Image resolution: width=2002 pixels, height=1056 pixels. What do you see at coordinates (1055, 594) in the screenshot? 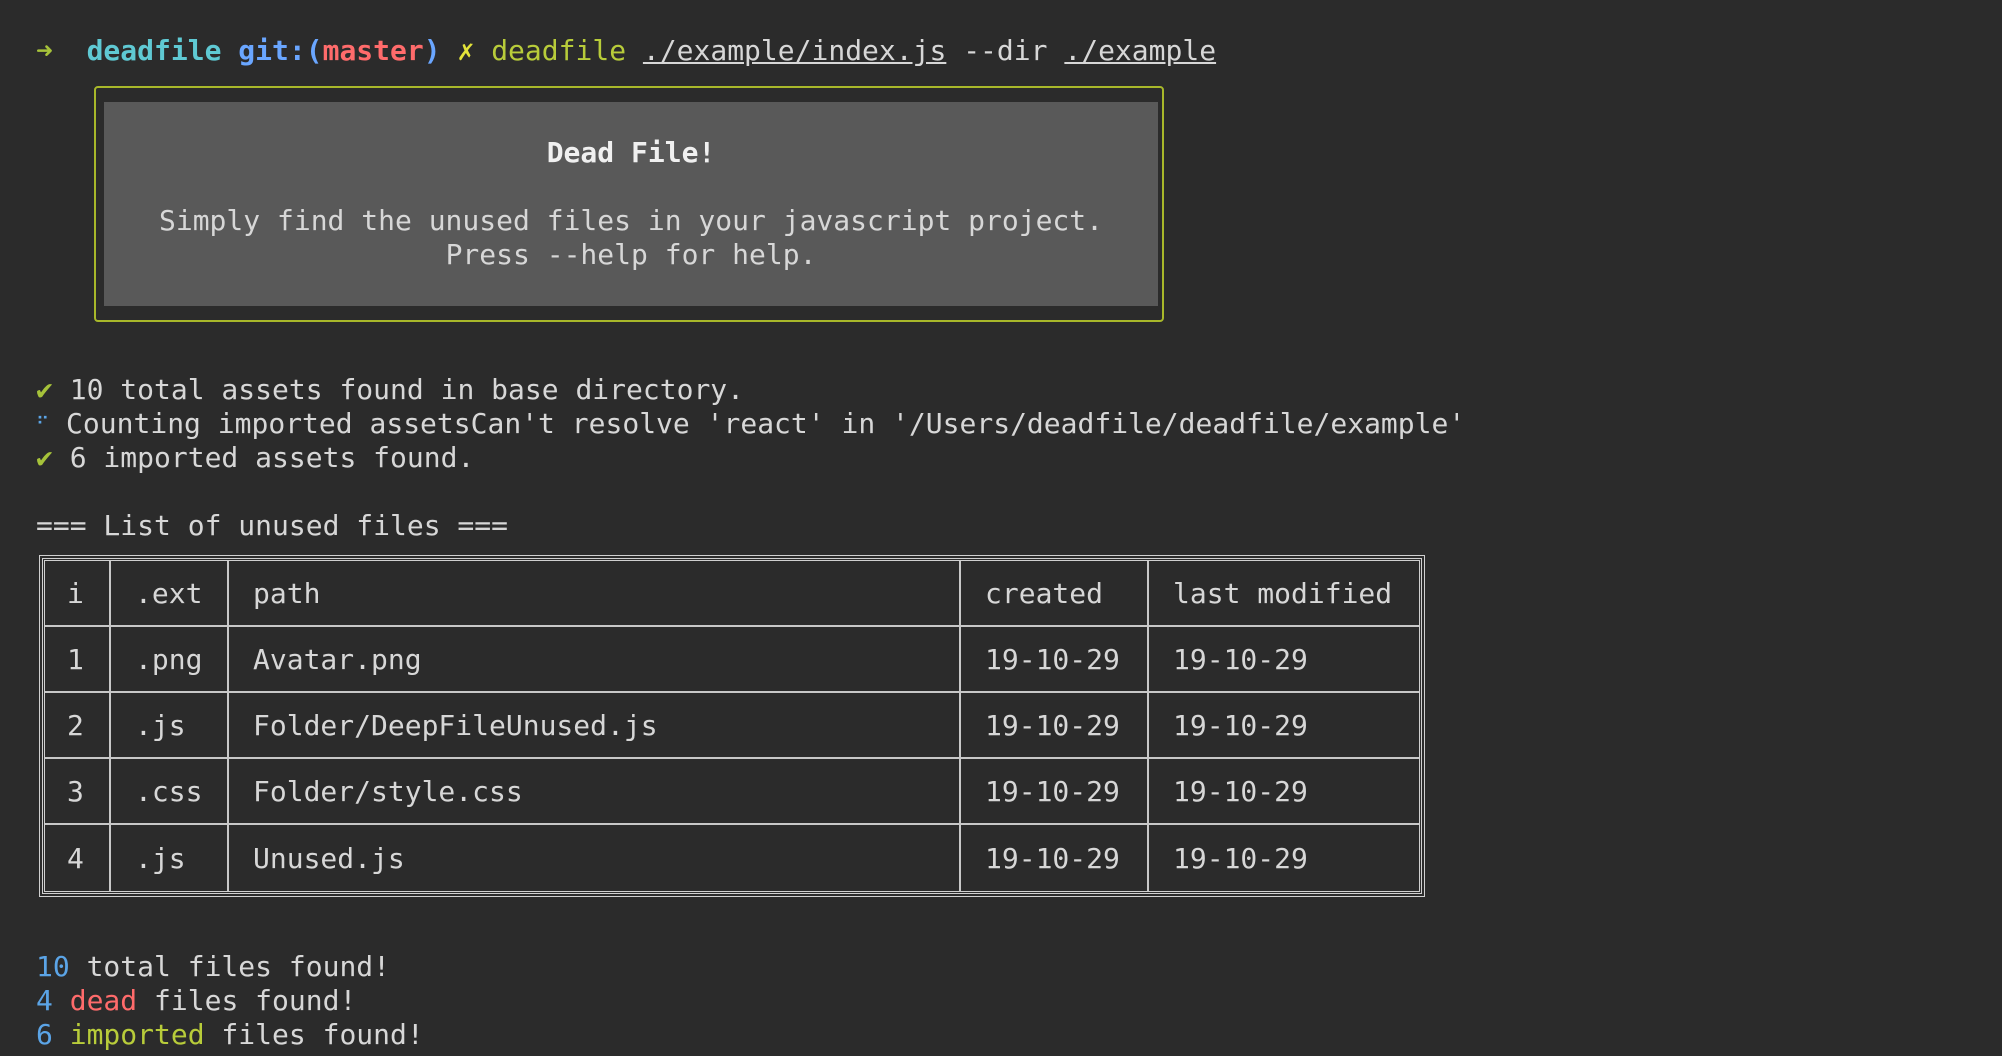
I see `header-cell-created: created` at bounding box center [1055, 594].